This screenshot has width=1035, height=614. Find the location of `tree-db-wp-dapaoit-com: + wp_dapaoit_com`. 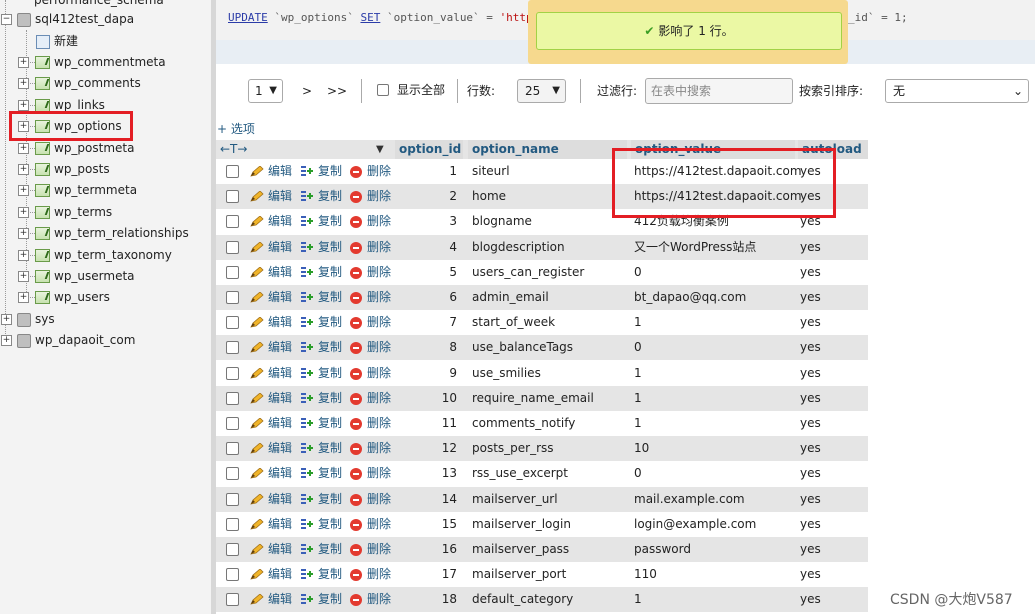

tree-db-wp-dapaoit-com: + wp_dapaoit_com is located at coordinates (102, 340).